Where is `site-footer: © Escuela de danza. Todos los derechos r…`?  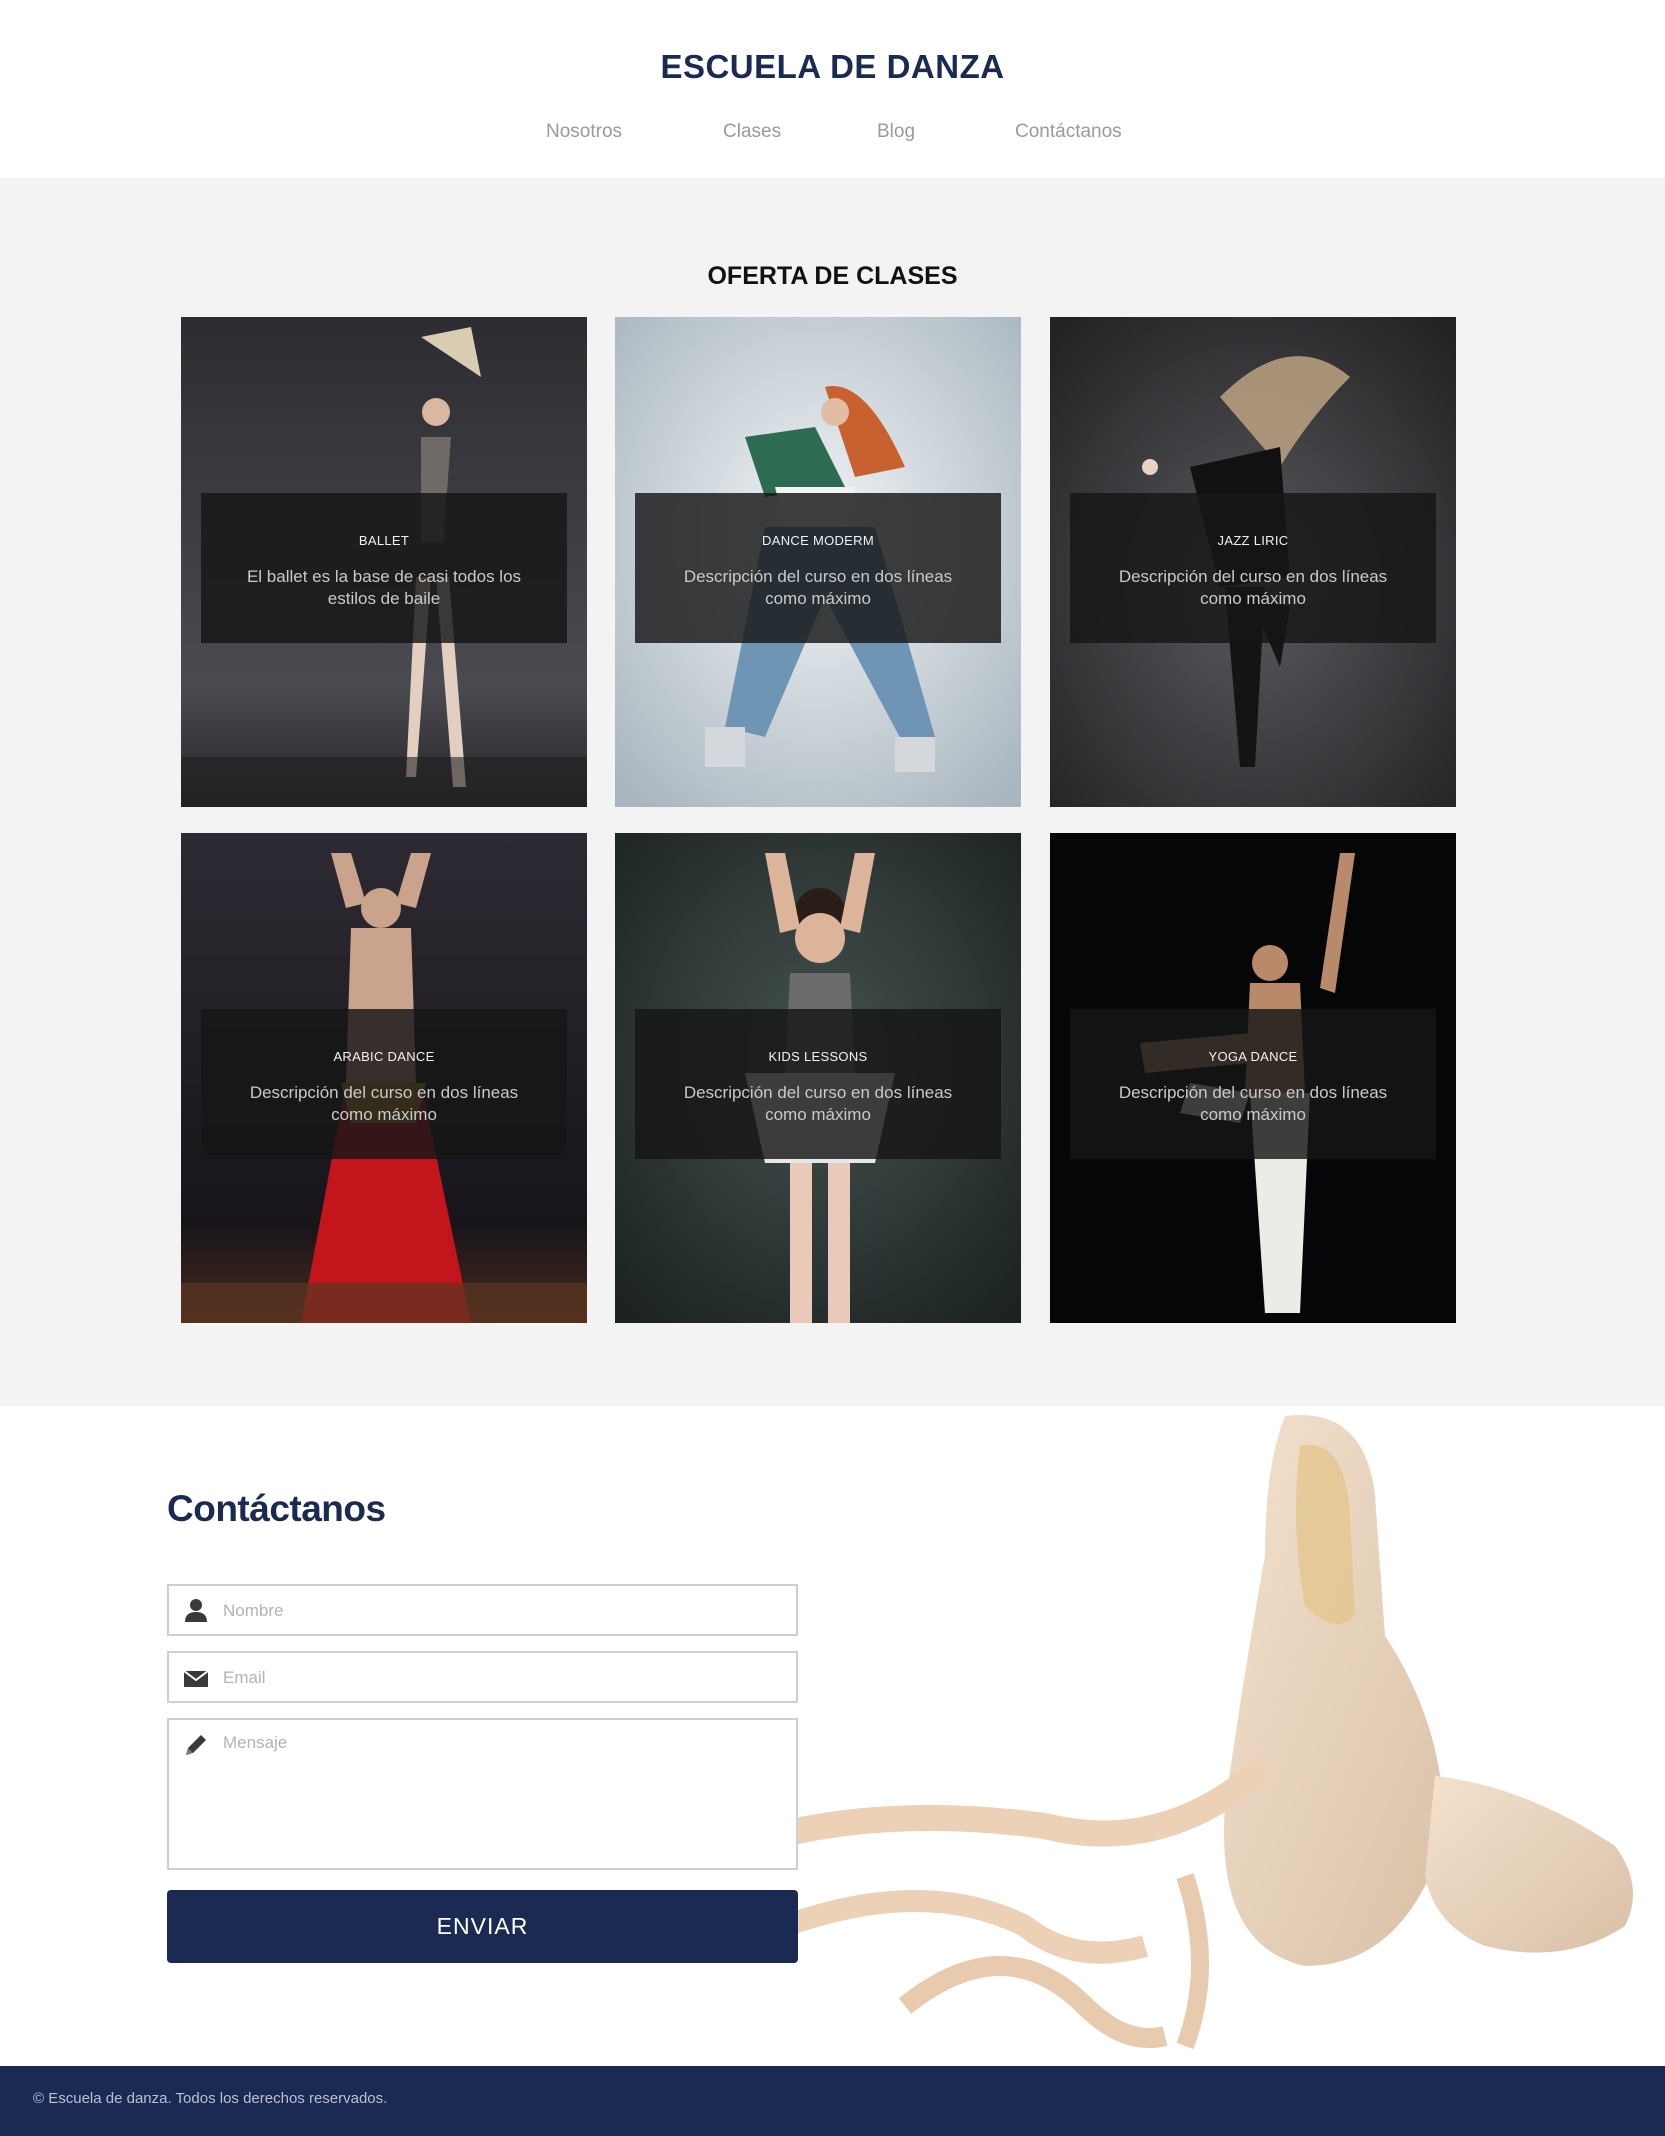 site-footer: © Escuela de danza. Todos los derechos r… is located at coordinates (832, 2101).